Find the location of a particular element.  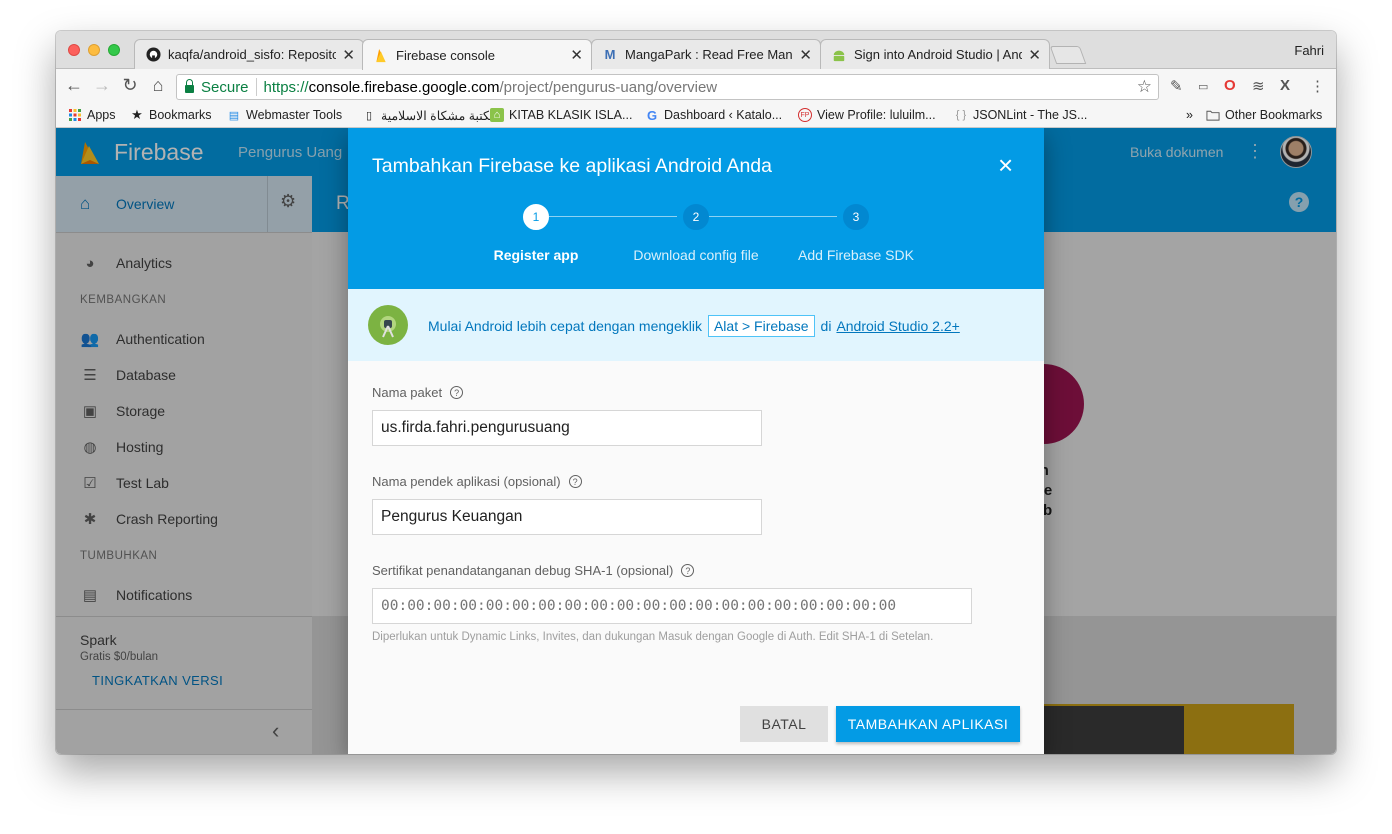

mangapark-icon: M is located at coordinates (610, 54).